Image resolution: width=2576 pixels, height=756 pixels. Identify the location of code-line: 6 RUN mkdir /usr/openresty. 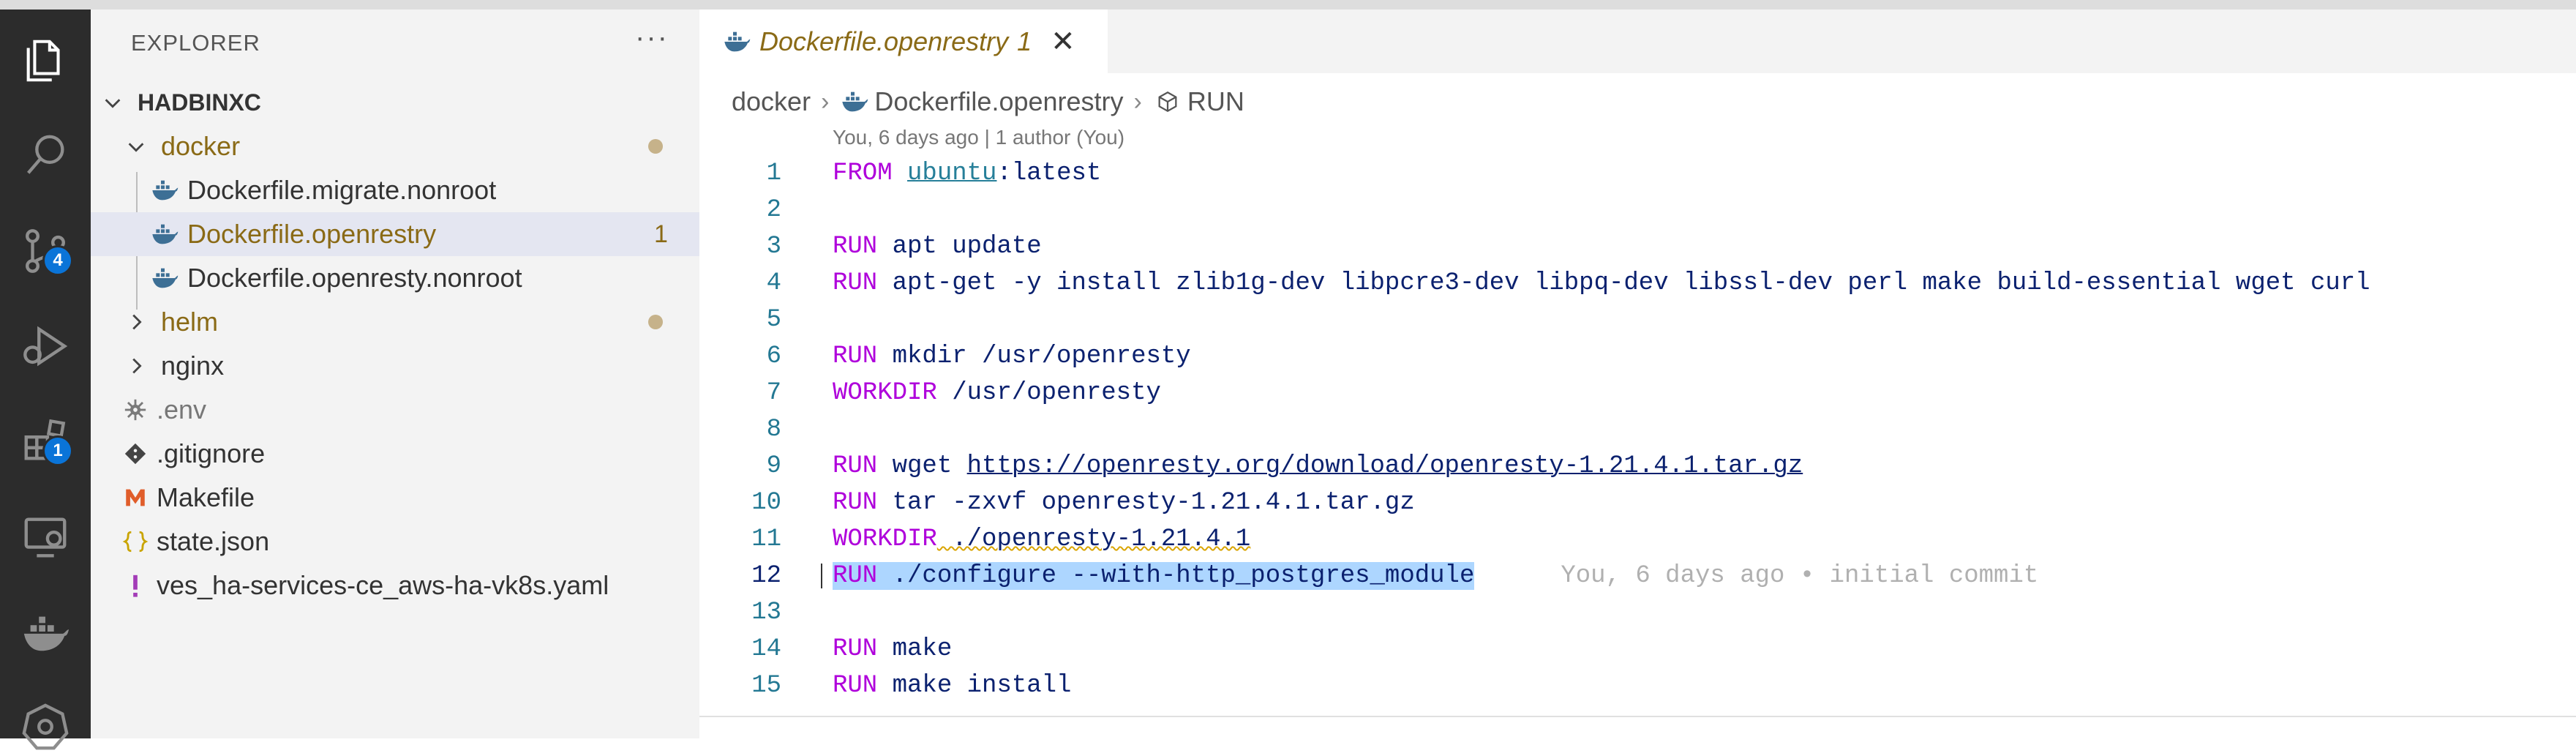
(1638, 356).